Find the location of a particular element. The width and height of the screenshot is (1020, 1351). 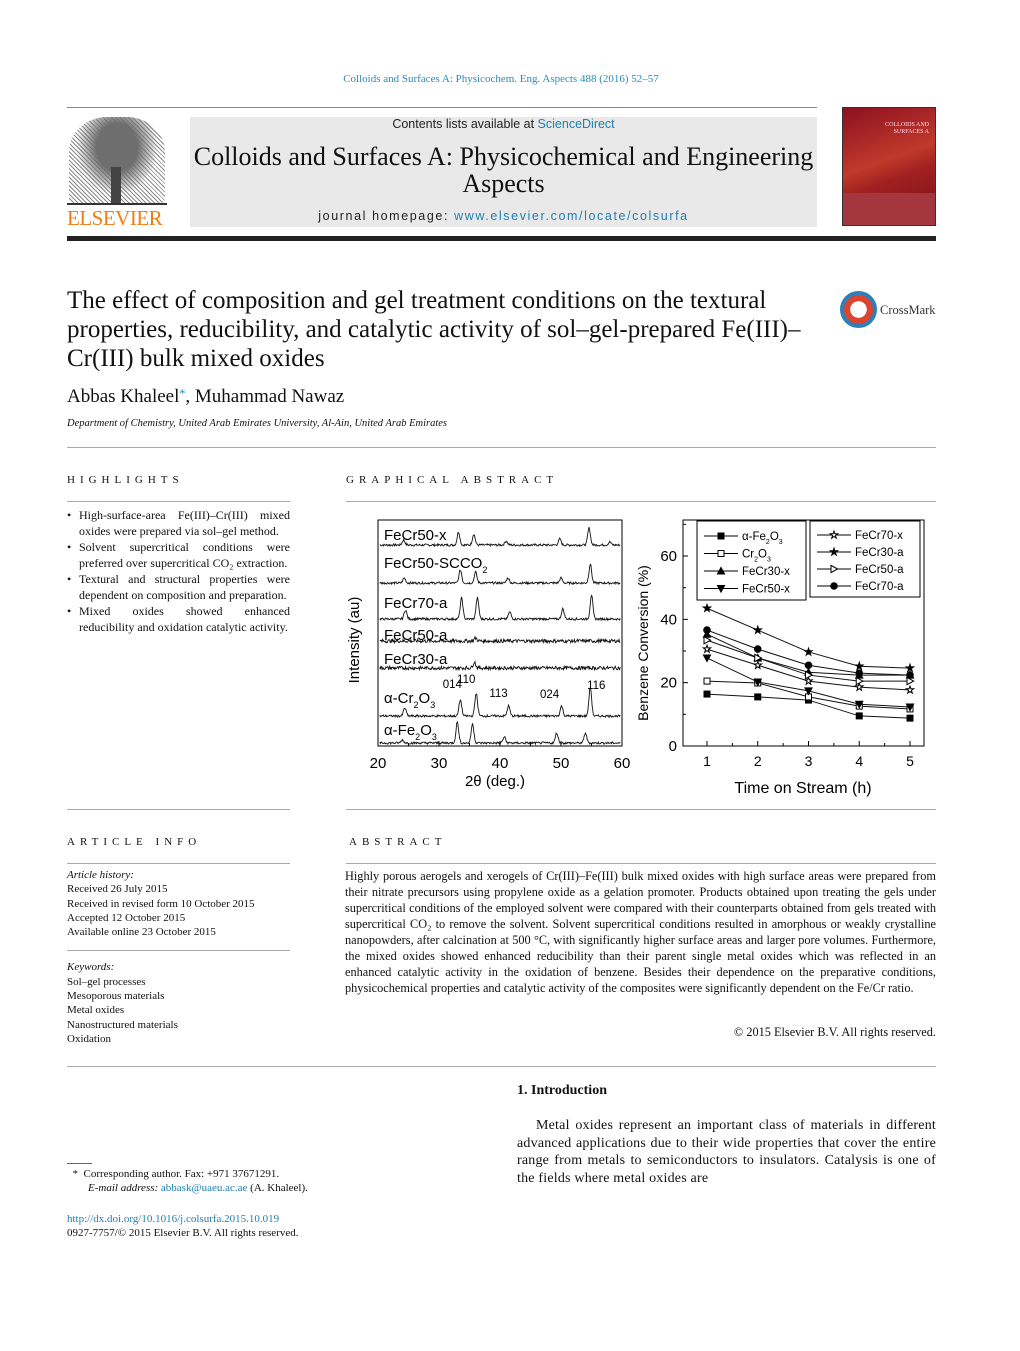

xrd-x-axis-label: 2θ (deg.) is located at coordinates (495, 781).